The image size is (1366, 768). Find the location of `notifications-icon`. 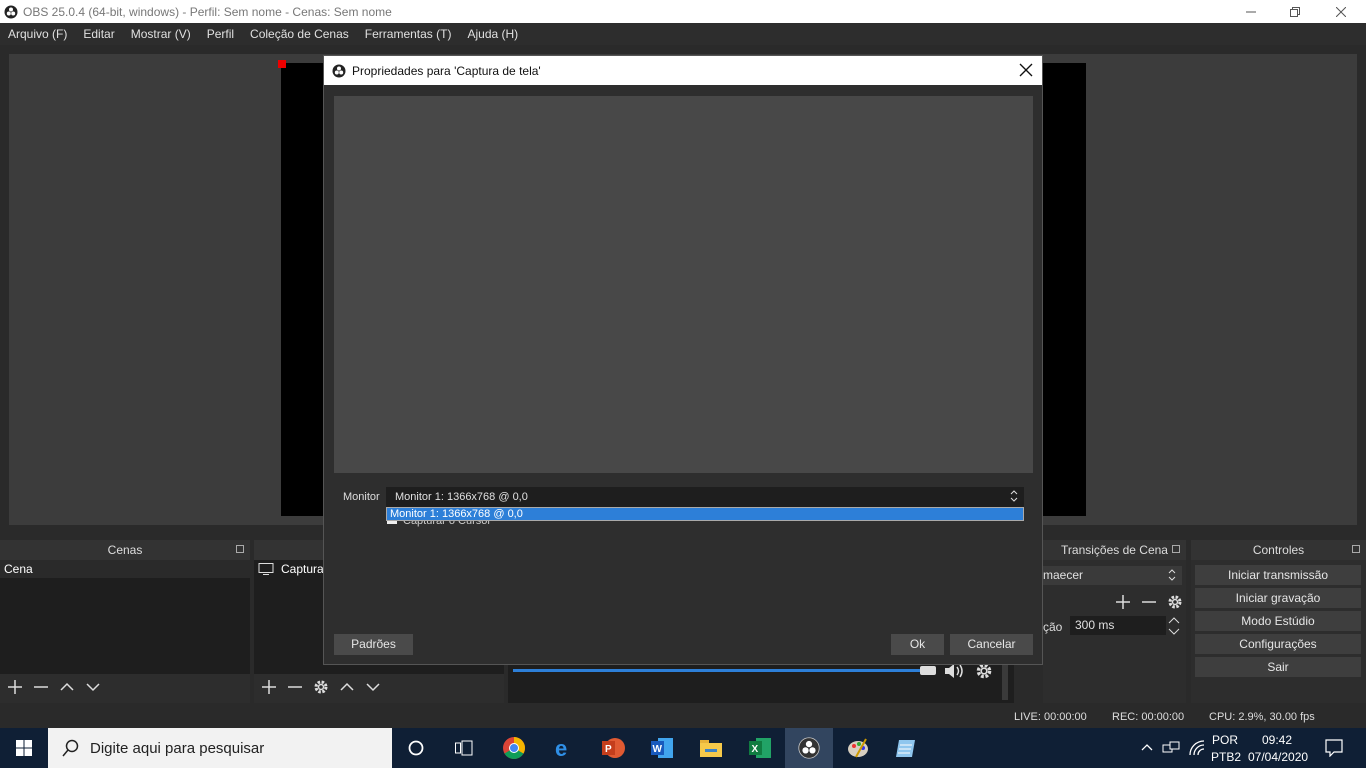

notifications-icon is located at coordinates (1334, 748).